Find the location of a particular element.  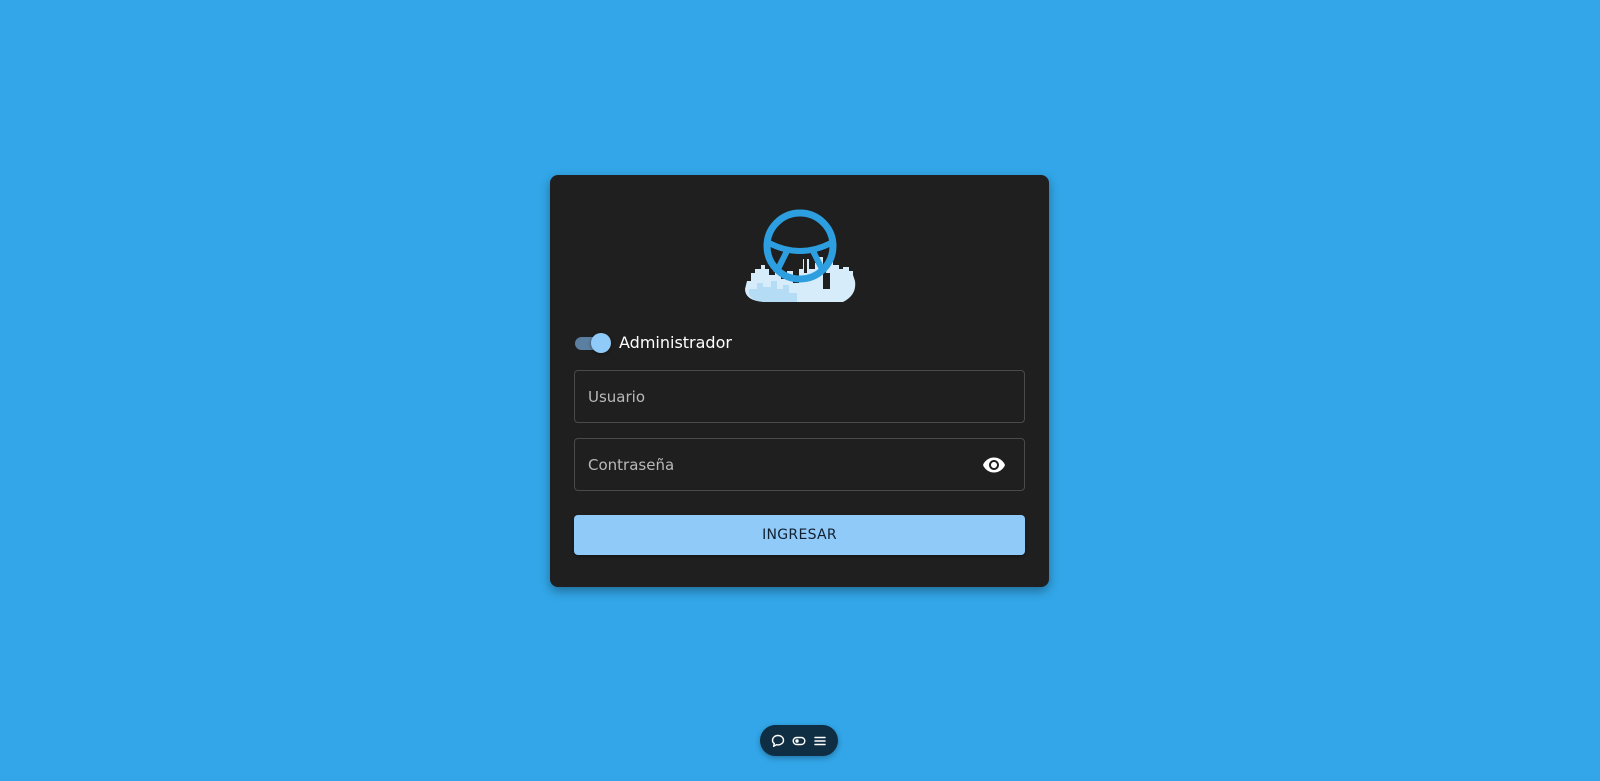

username-field is located at coordinates (799, 396).